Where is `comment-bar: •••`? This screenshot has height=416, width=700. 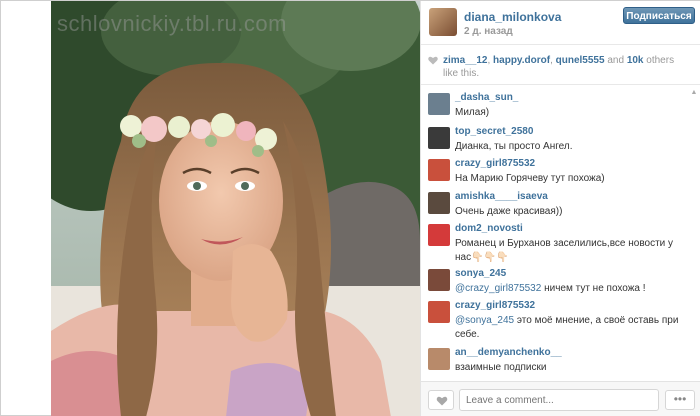
comment-bar: ••• is located at coordinates (560, 398).